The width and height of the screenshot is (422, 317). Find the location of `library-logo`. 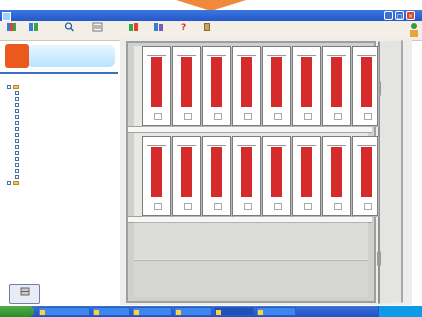

library-logo is located at coordinates (60, 58).